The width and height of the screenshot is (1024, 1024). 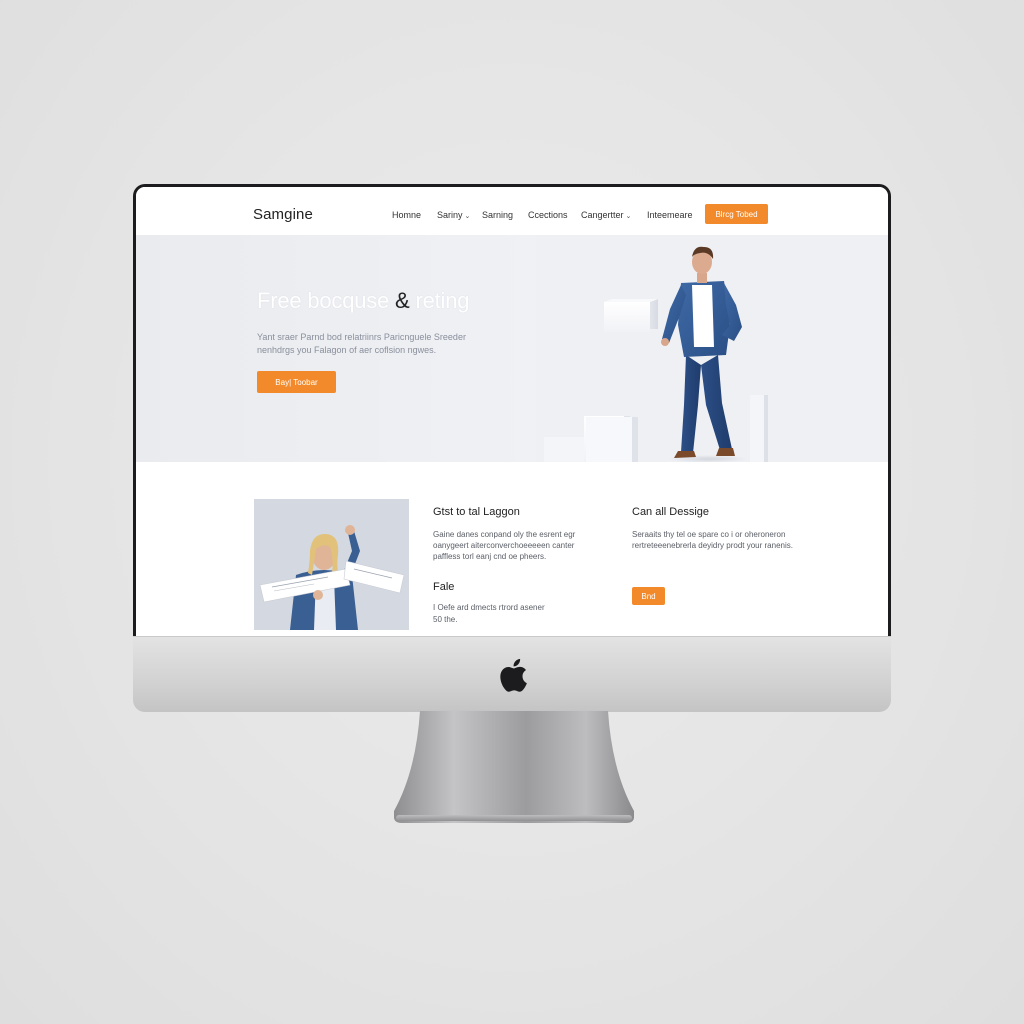 I want to click on site-header: Samgine Homne Sariny⌄ Sarning Ccections, so click(x=512, y=211).